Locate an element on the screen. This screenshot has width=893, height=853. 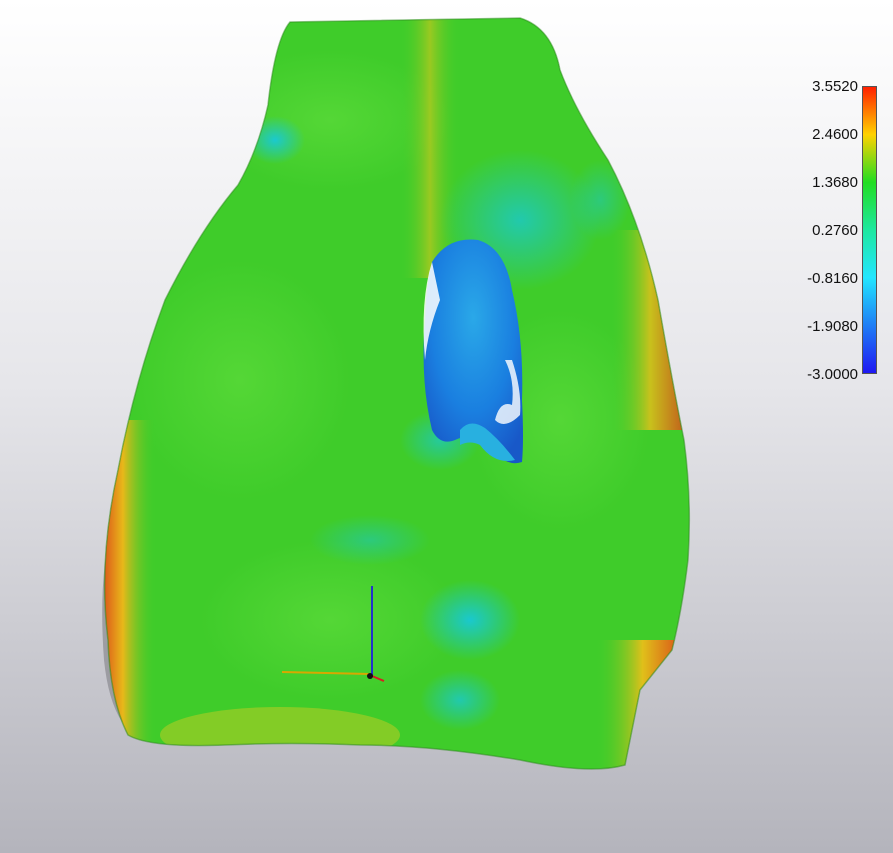
scale-label-min: -3.0000 is located at coordinates (832, 374).